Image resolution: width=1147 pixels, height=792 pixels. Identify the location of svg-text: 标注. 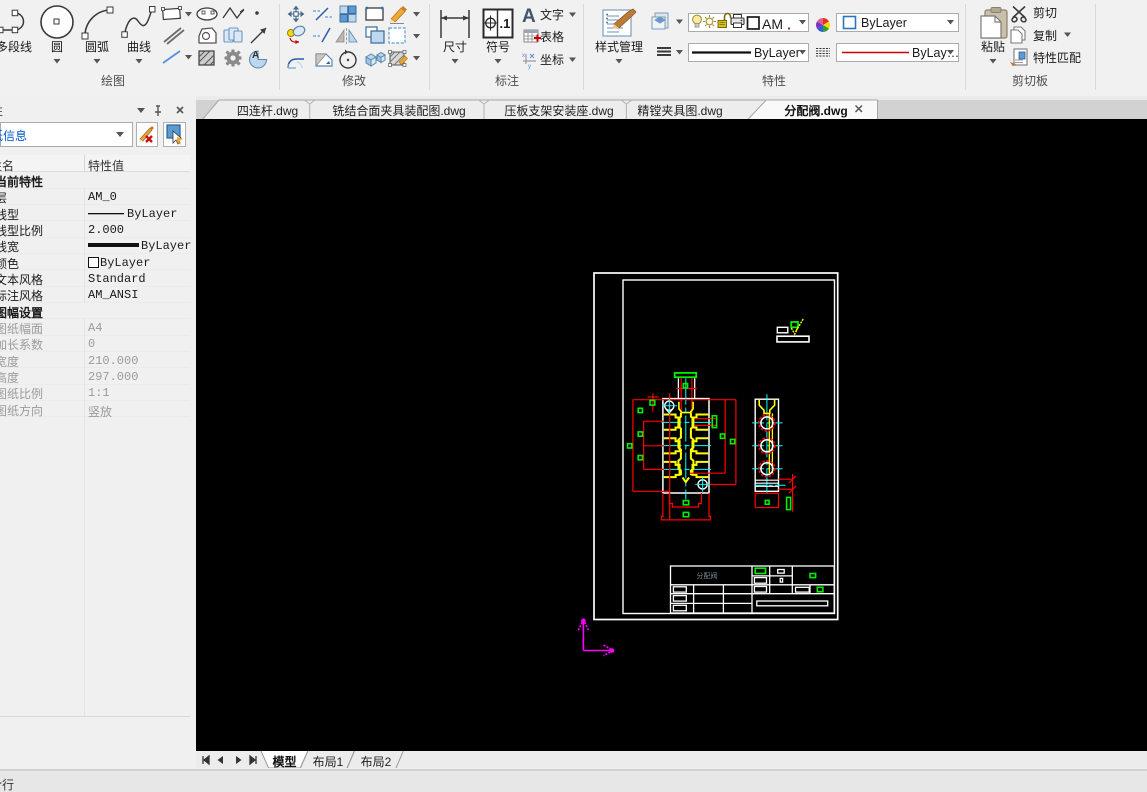
(507, 80).